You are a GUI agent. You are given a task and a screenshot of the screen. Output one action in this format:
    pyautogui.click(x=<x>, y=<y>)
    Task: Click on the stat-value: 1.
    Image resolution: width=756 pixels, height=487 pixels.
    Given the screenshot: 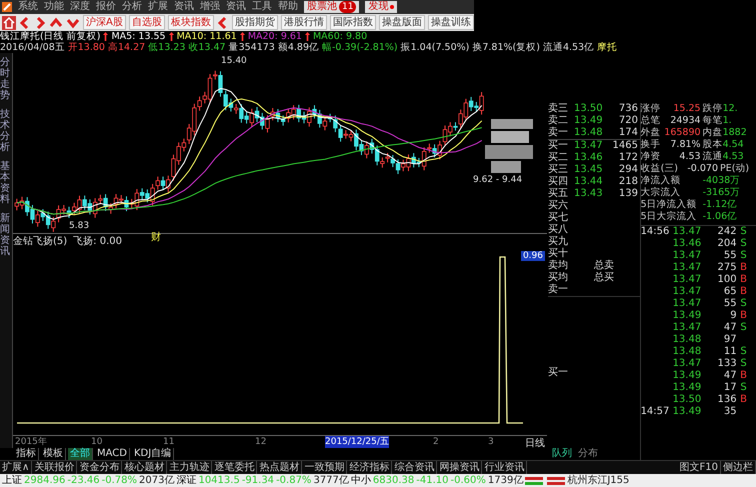 What is the action you would take?
    pyautogui.click(x=727, y=121)
    